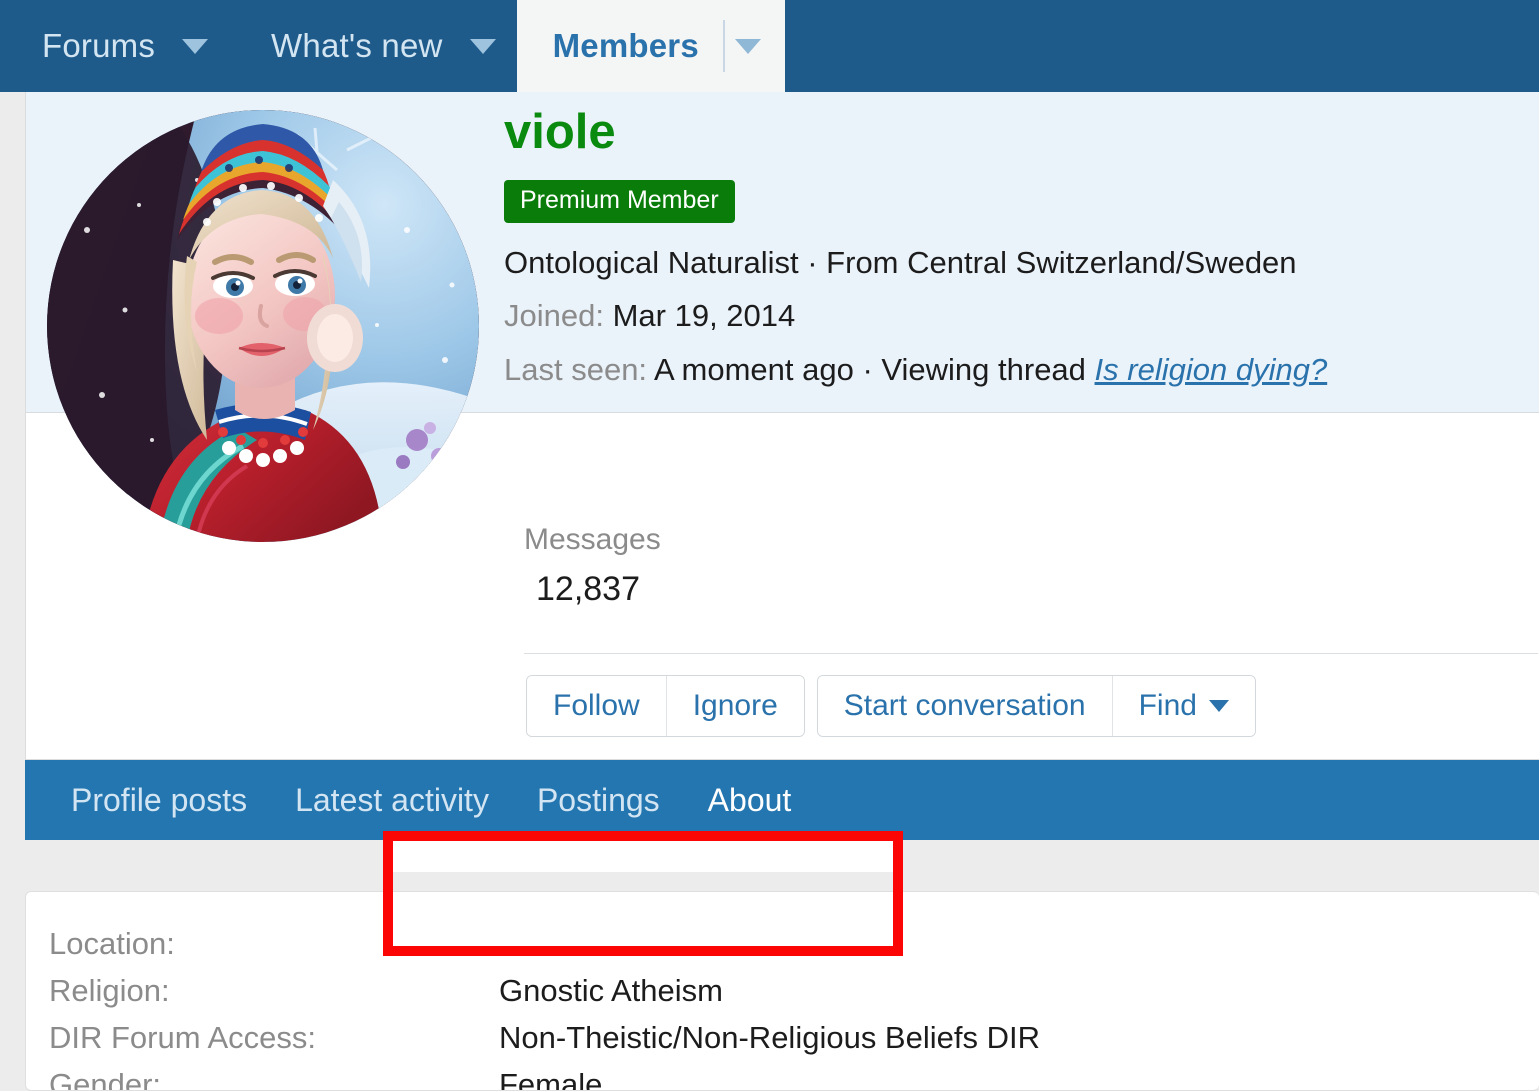 This screenshot has width=1539, height=1091. Describe the element at coordinates (598, 800) in the screenshot. I see `tab-postings: Postings` at that location.